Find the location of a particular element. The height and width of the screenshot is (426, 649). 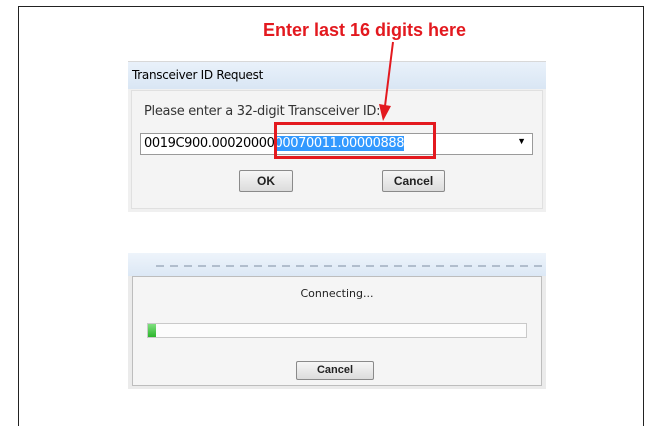

dialog-title: Transceiver ID Request is located at coordinates (337, 75).